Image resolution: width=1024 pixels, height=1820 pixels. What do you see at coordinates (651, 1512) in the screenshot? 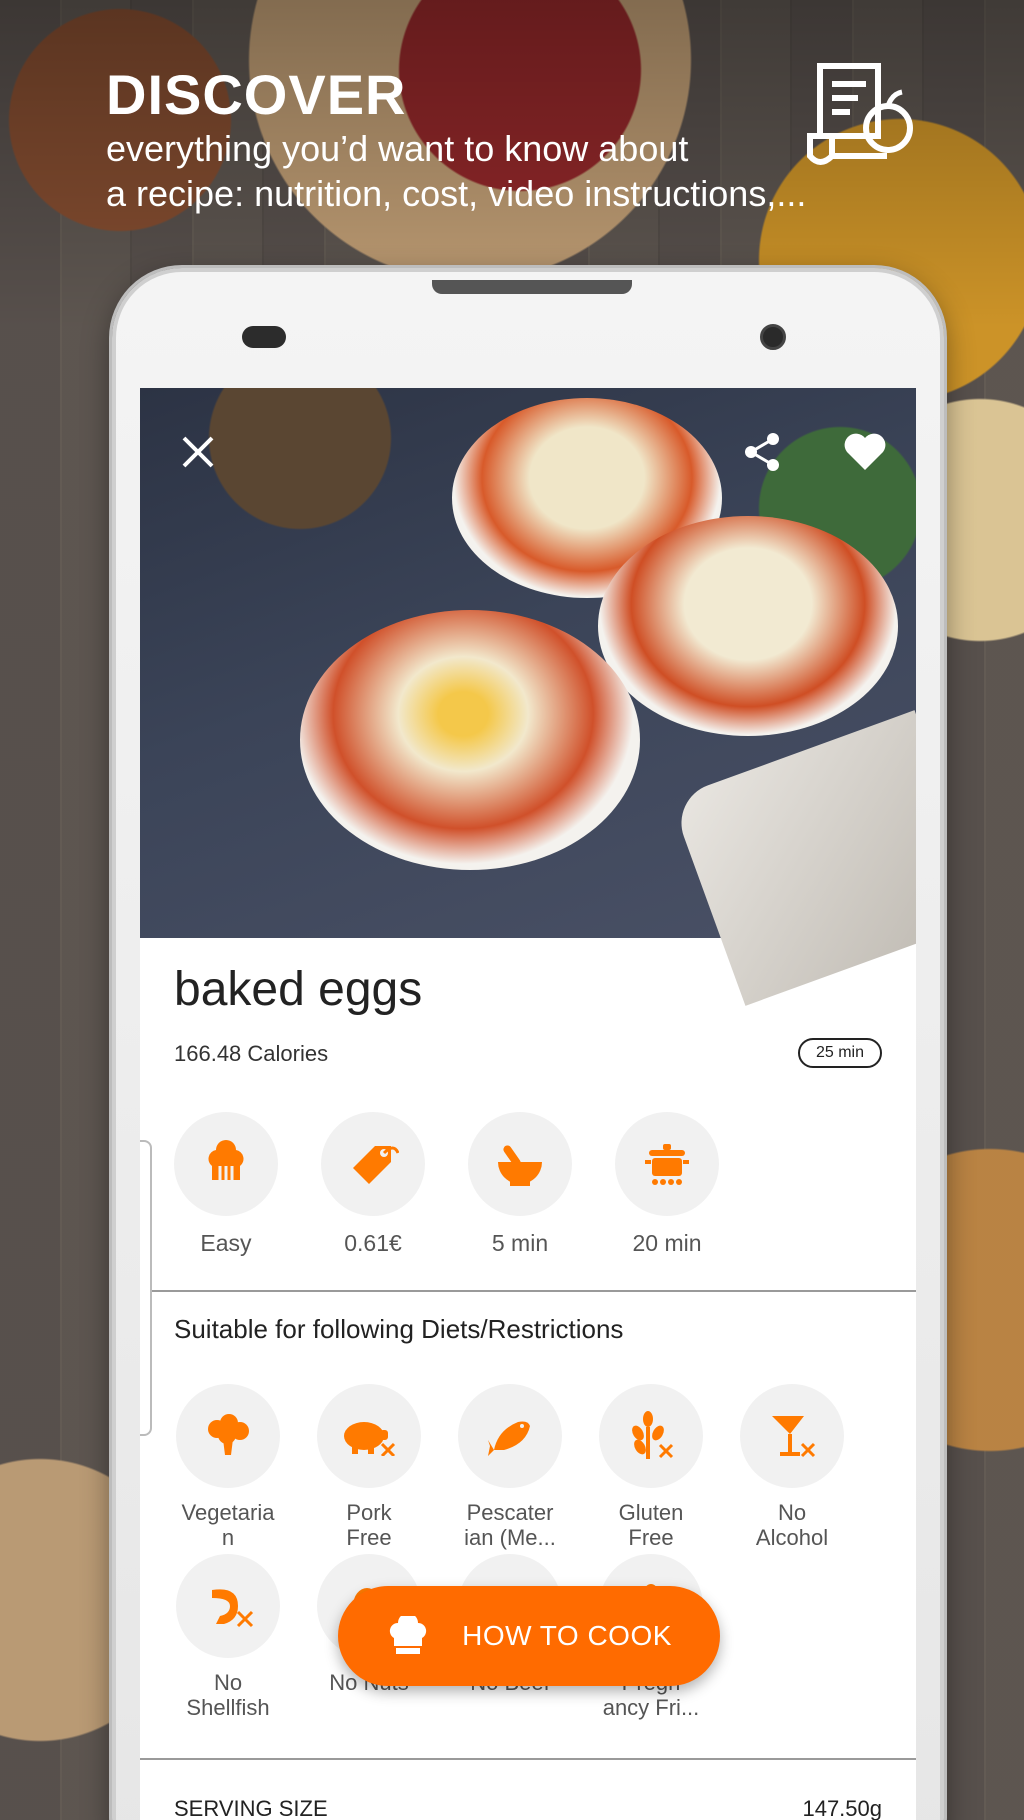
I see `diet-label-line: Gluten` at bounding box center [651, 1512].